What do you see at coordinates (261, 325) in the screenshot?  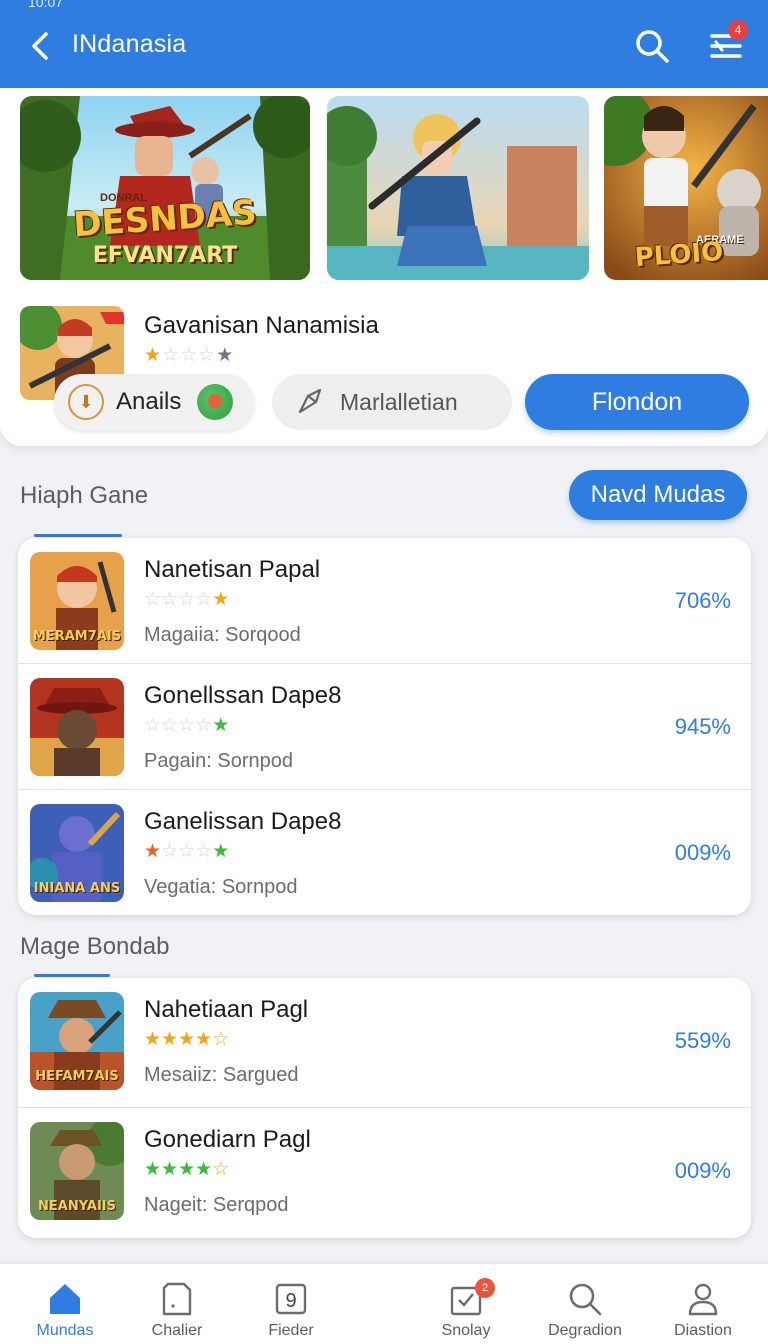 I see `featured-app-name: Gavanisan Nanamisia` at bounding box center [261, 325].